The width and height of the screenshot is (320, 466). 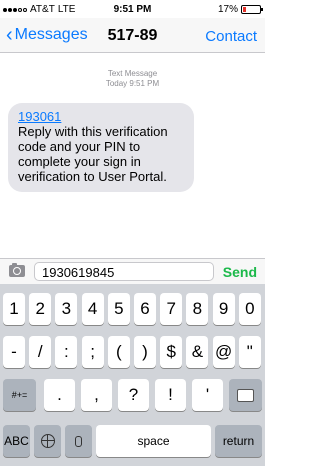 I want to click on composer-bar: 1930619845 Send, so click(x=132, y=271).